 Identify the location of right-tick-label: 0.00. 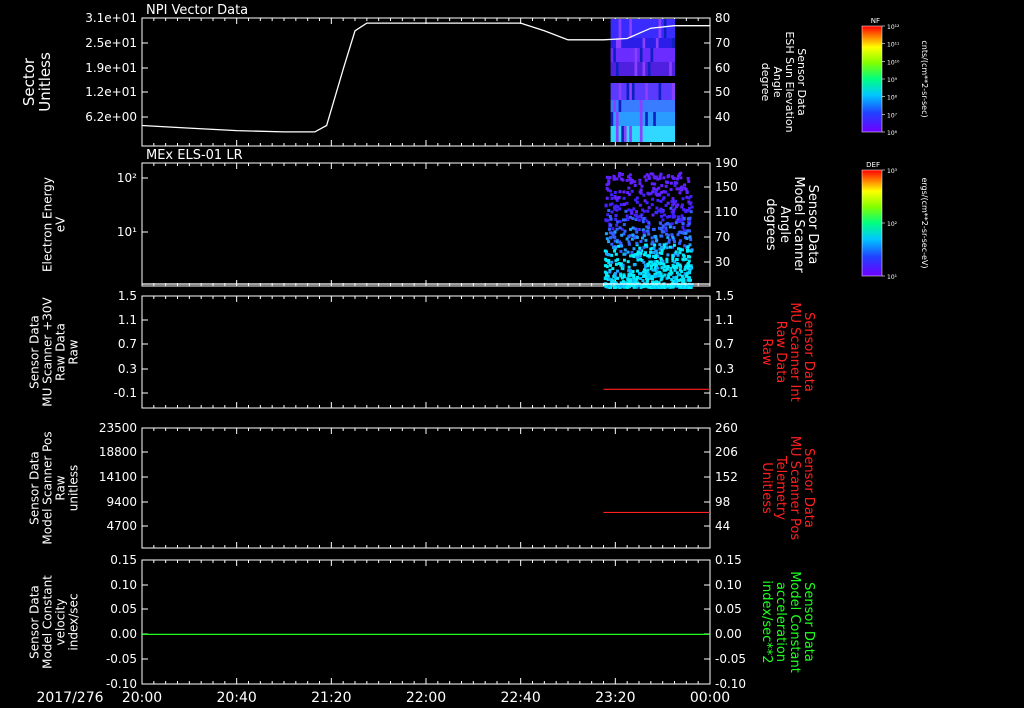
(728, 634).